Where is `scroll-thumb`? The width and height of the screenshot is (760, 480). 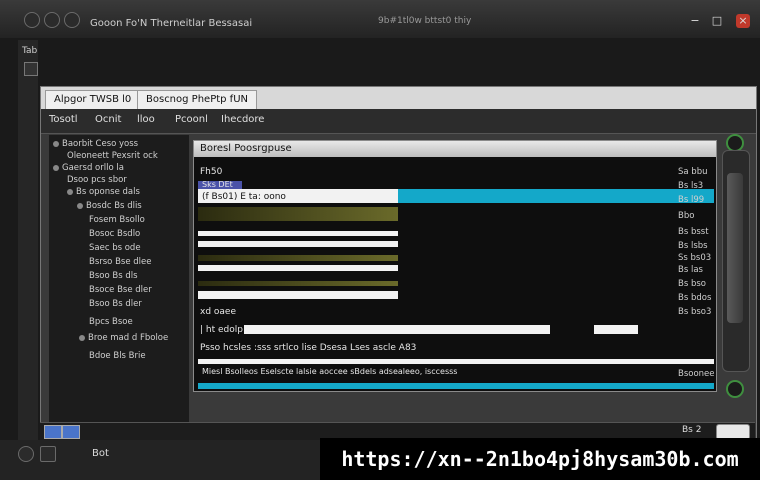
scroll-thumb is located at coordinates (735, 248).